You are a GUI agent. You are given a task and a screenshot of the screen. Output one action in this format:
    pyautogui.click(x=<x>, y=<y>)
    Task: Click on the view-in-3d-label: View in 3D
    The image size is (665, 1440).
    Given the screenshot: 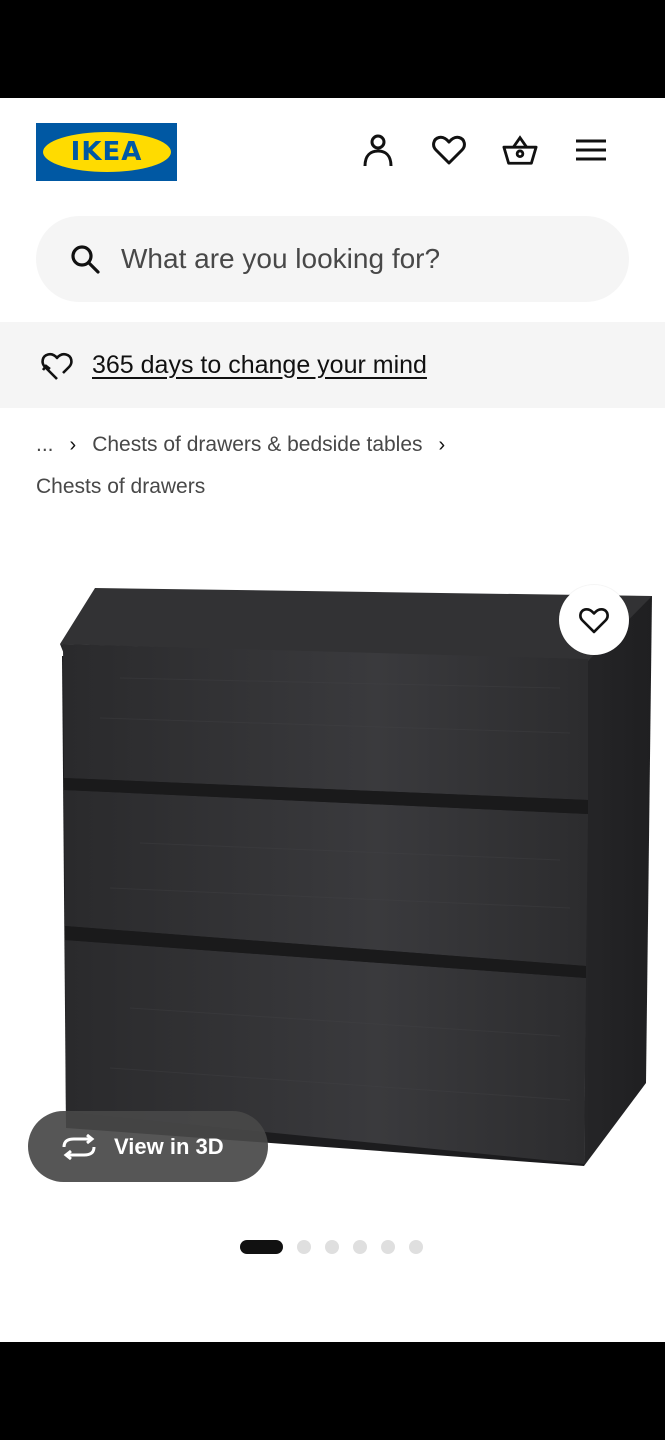 What is the action you would take?
    pyautogui.click(x=169, y=1146)
    